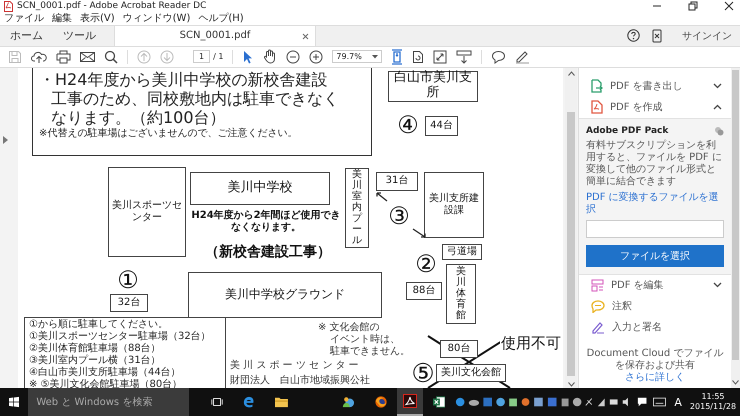 This screenshot has width=740, height=416. I want to click on event-note-line: 駐車できません。, so click(369, 352).